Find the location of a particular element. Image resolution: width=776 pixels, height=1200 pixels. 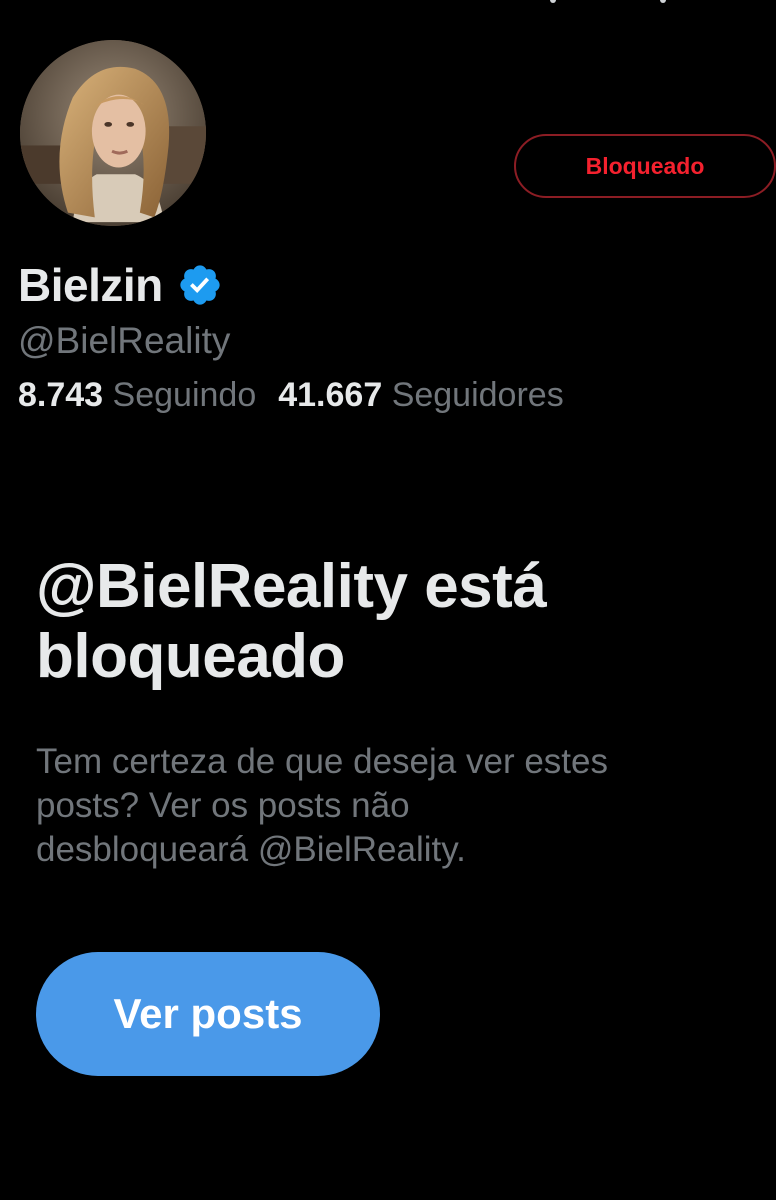

following-stat: 8.743 Seguindo is located at coordinates (137, 395).